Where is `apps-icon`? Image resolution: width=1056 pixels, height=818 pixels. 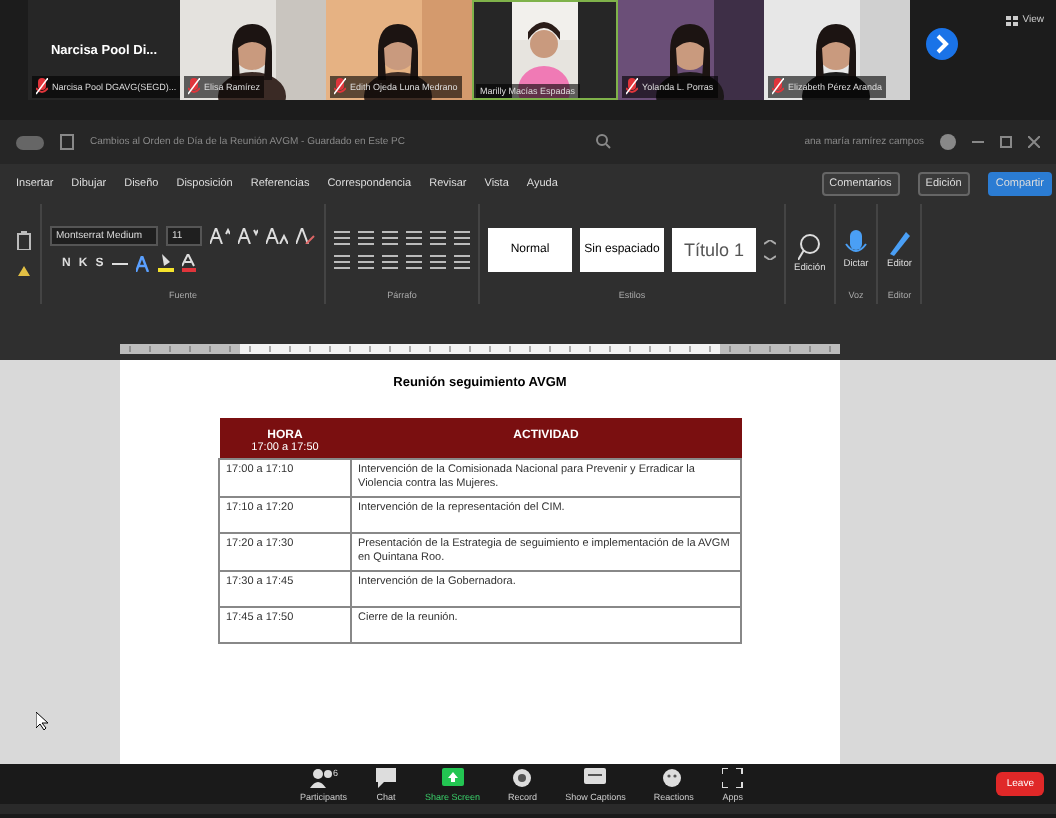
apps-icon is located at coordinates (732, 777).